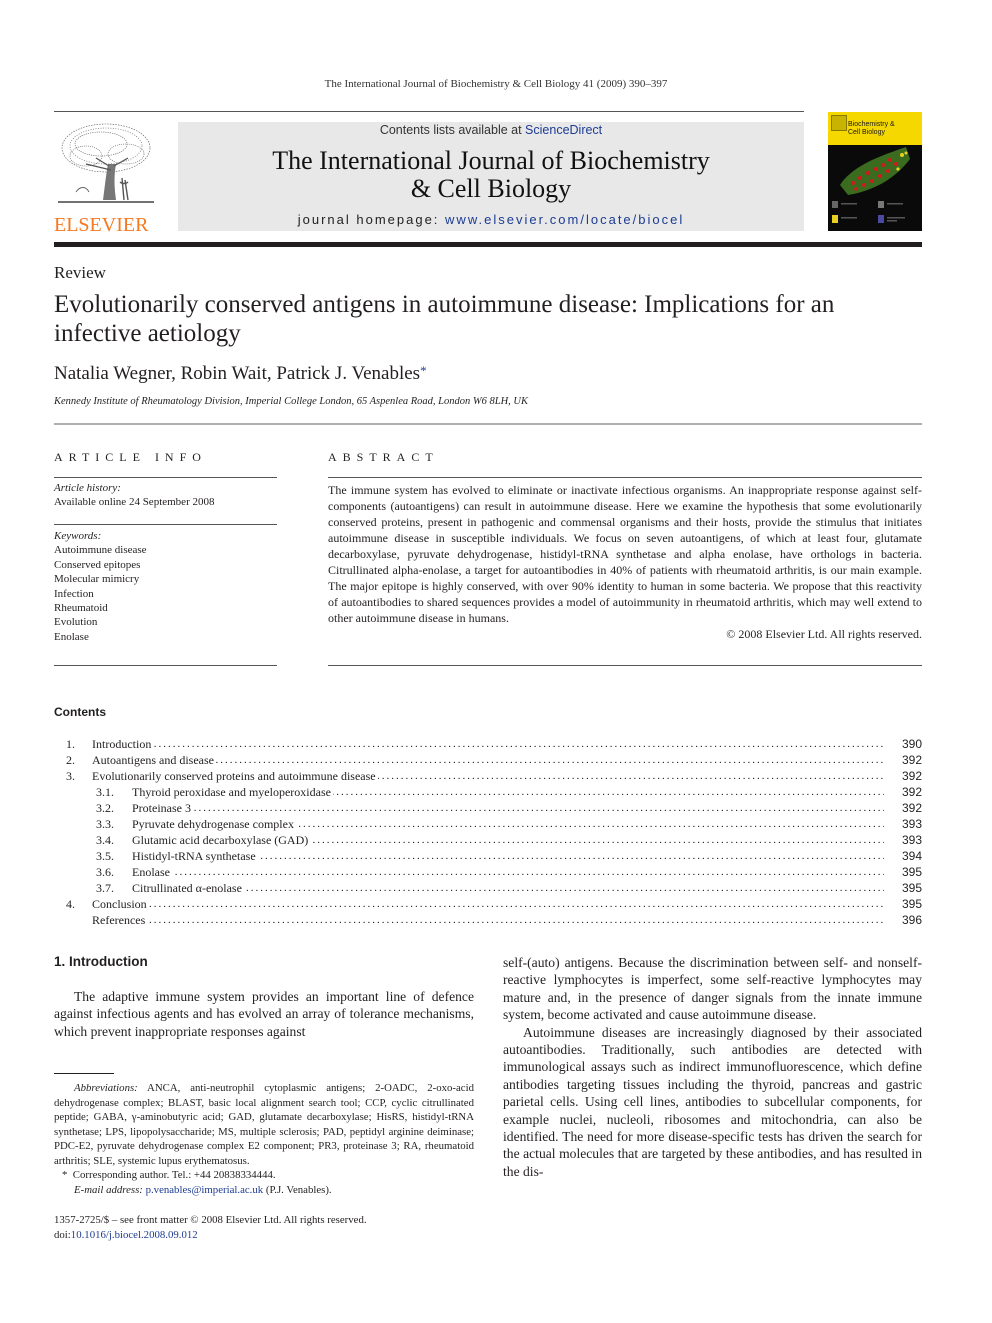  What do you see at coordinates (80, 712) in the screenshot?
I see `contents-heading: Contents` at bounding box center [80, 712].